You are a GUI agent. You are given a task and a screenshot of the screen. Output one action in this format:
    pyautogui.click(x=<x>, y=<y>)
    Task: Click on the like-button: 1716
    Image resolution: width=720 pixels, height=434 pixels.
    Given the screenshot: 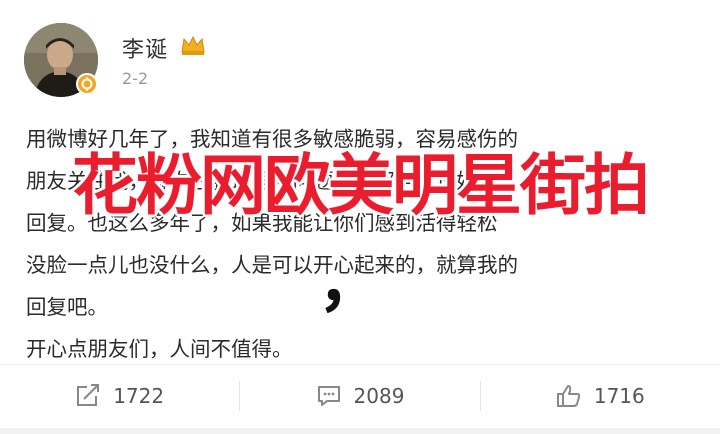 What is the action you would take?
    pyautogui.click(x=600, y=396)
    